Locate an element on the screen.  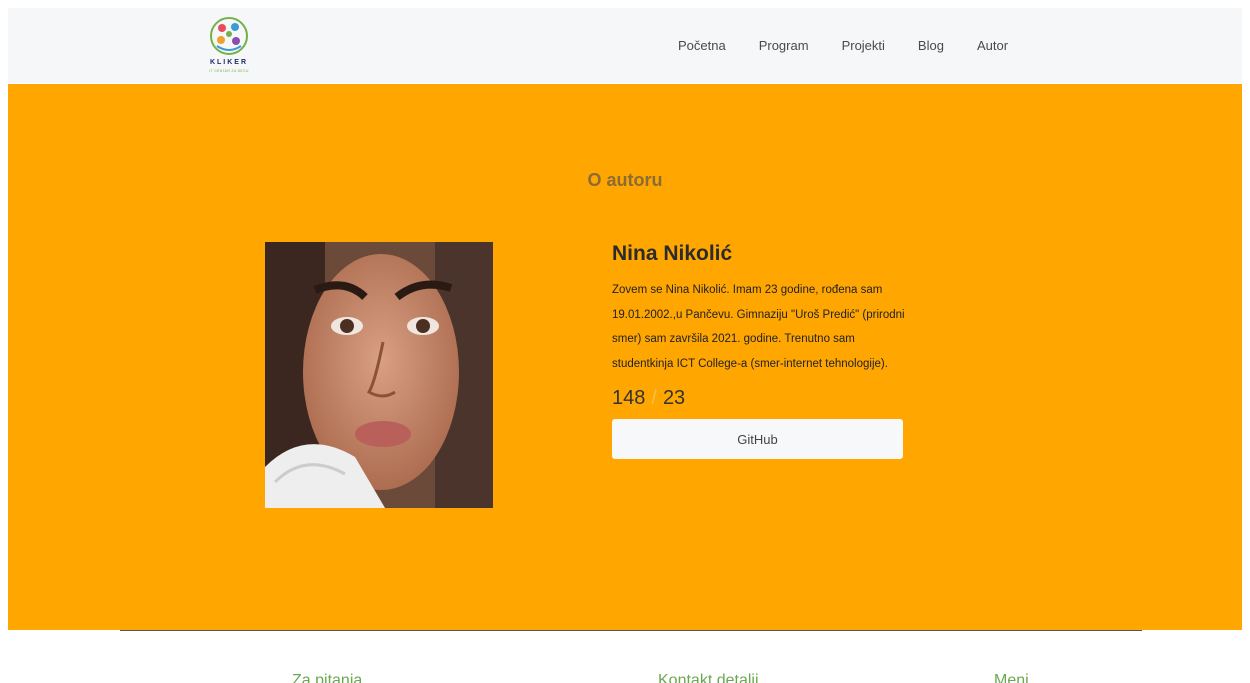
github-button: GitHub is located at coordinates (757, 439).